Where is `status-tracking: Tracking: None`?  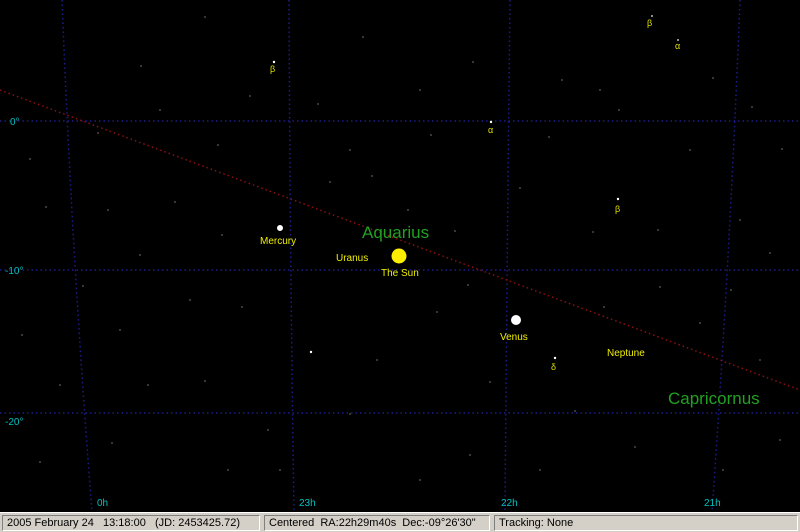 status-tracking: Tracking: None is located at coordinates (646, 523).